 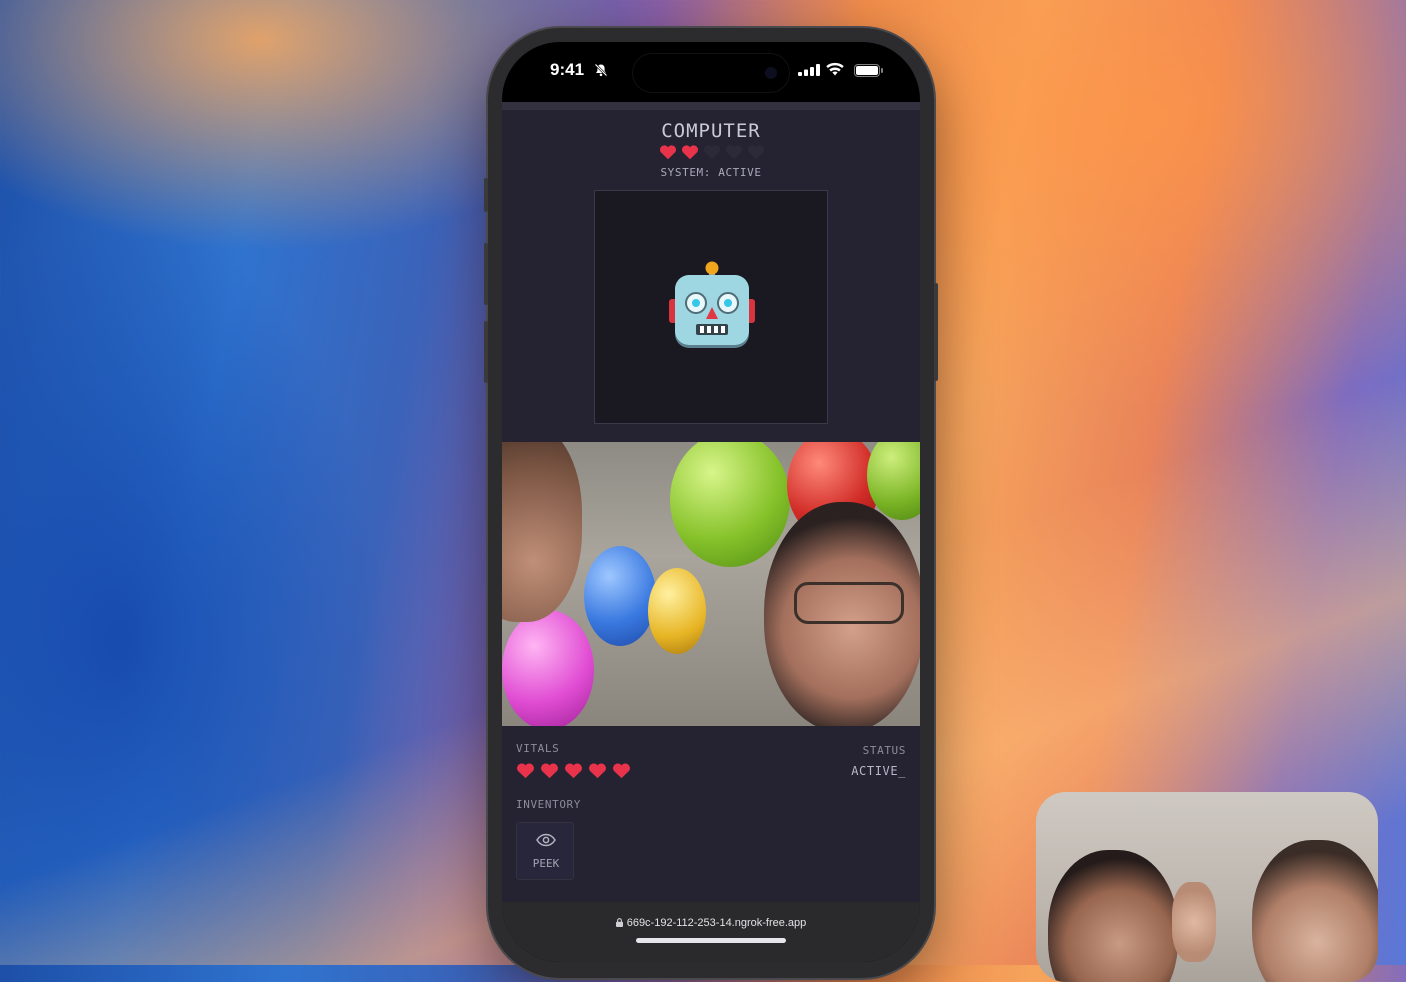 What do you see at coordinates (548, 668) in the screenshot?
I see `balloon-pink` at bounding box center [548, 668].